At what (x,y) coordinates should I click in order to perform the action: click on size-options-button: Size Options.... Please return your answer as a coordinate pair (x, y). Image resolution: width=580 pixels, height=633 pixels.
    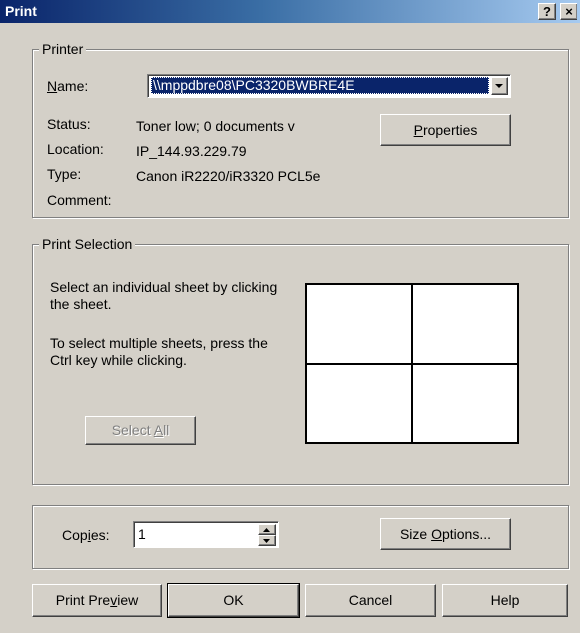
    Looking at the image, I should click on (445, 534).